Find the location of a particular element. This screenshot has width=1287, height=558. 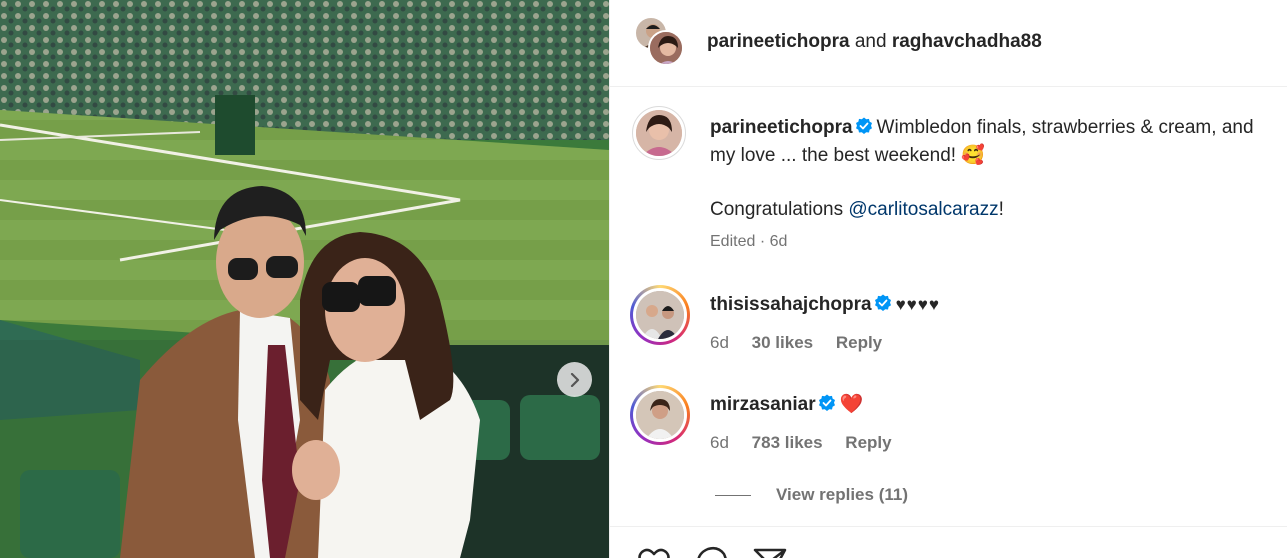

post-header: parineetichopra and raghavchadha88 is located at coordinates (948, 43).